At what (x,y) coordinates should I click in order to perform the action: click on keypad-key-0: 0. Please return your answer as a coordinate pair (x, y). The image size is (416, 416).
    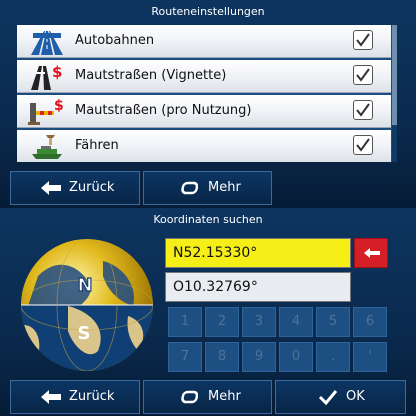
    Looking at the image, I should click on (296, 357).